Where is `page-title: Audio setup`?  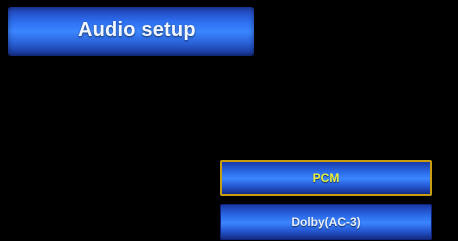
page-title: Audio setup is located at coordinates (137, 30).